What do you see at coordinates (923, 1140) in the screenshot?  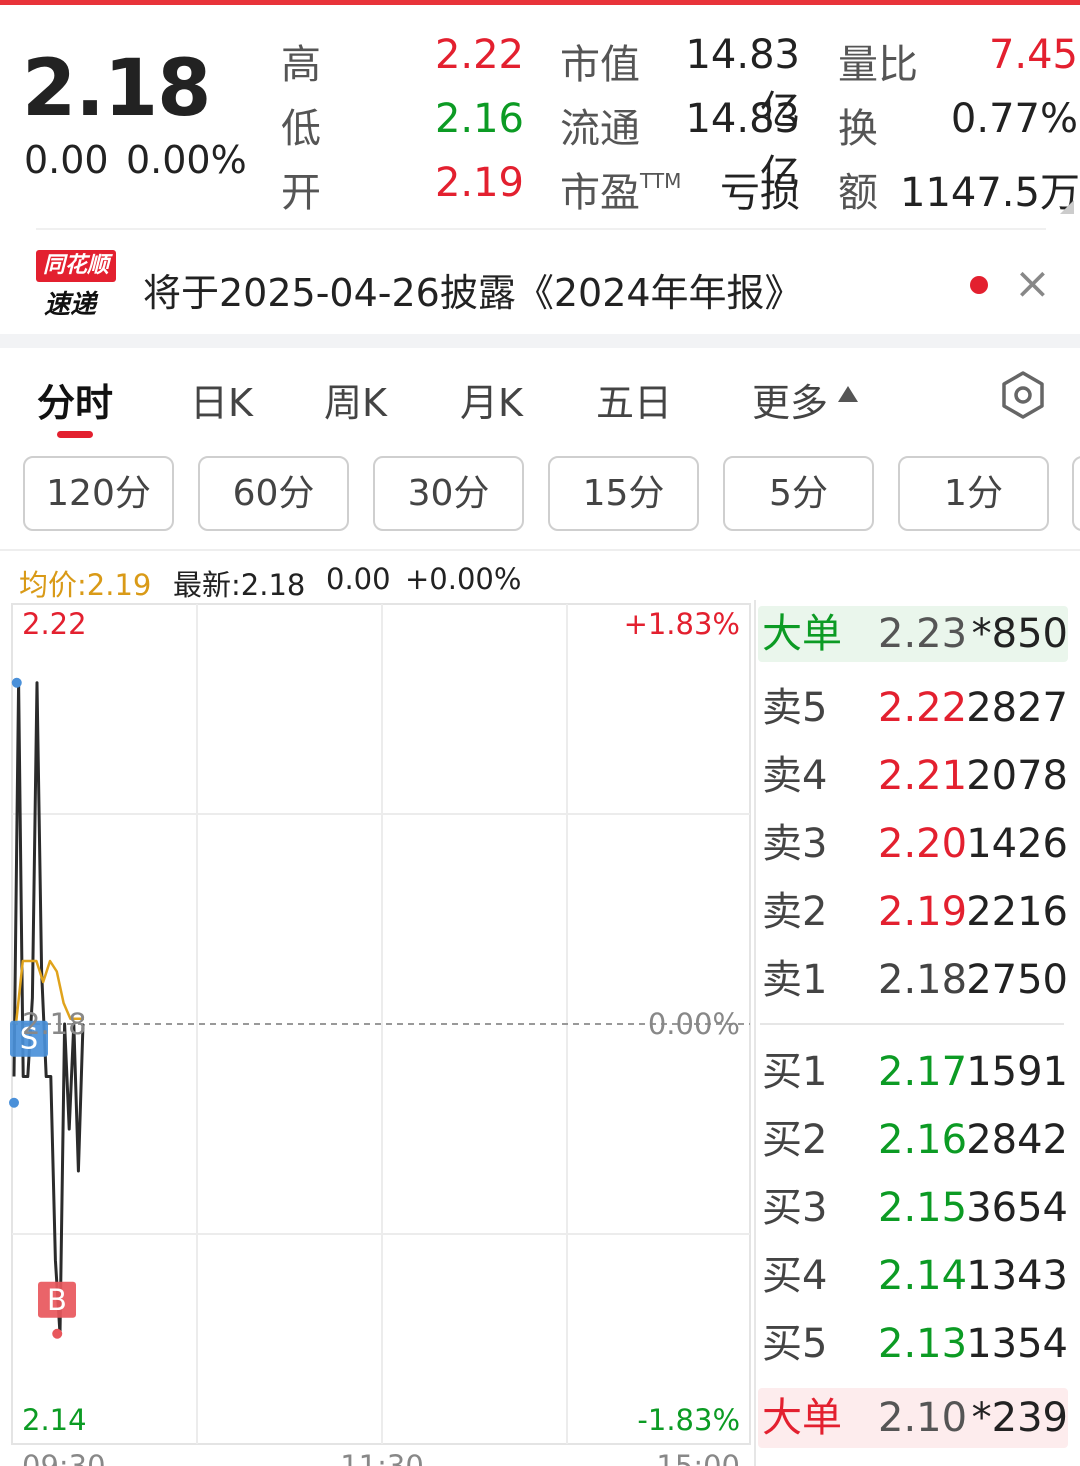 I see `bid-price: 2.16` at bounding box center [923, 1140].